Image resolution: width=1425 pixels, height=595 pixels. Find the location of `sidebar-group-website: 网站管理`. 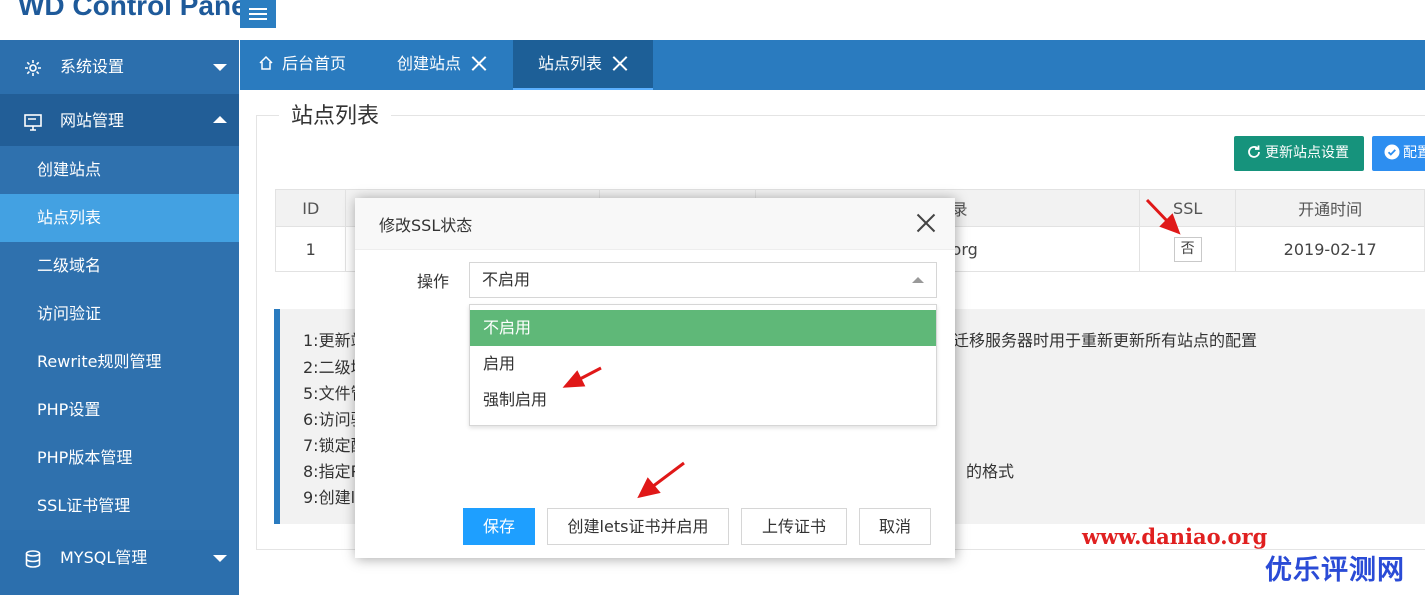

sidebar-group-website: 网站管理 is located at coordinates (119, 121).